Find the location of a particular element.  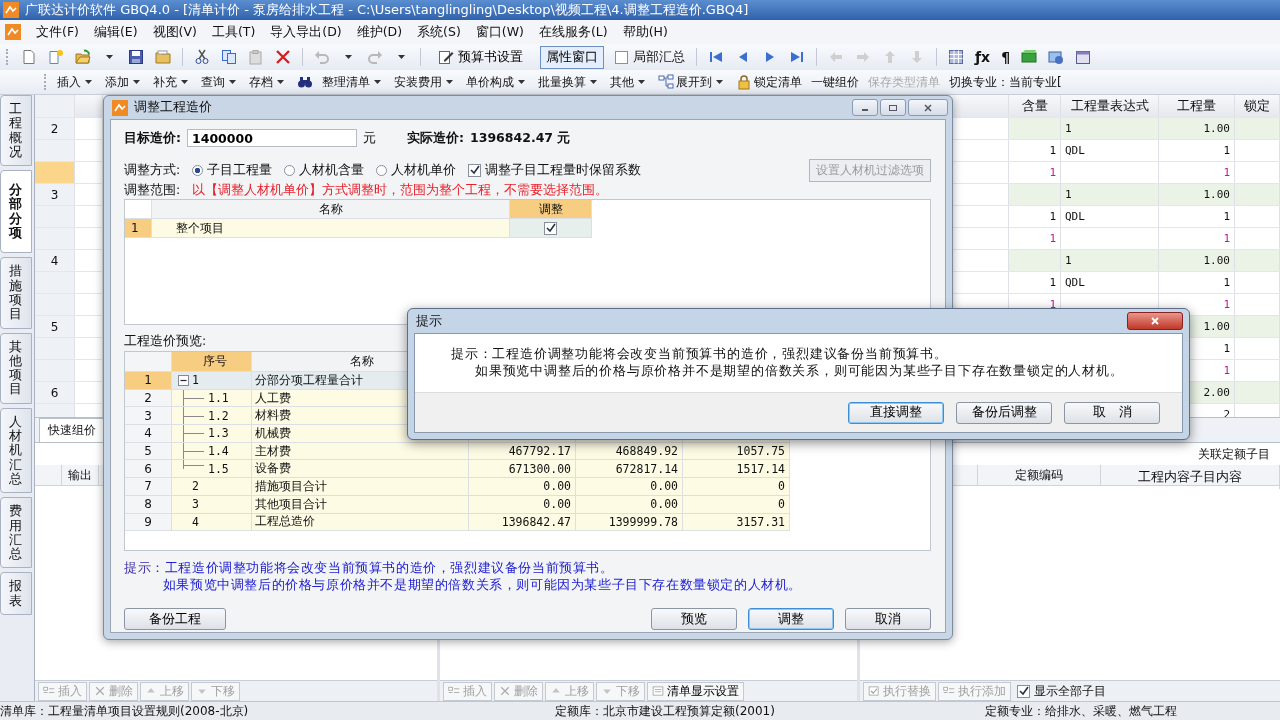

command-menu: 存档 is located at coordinates (268, 82).